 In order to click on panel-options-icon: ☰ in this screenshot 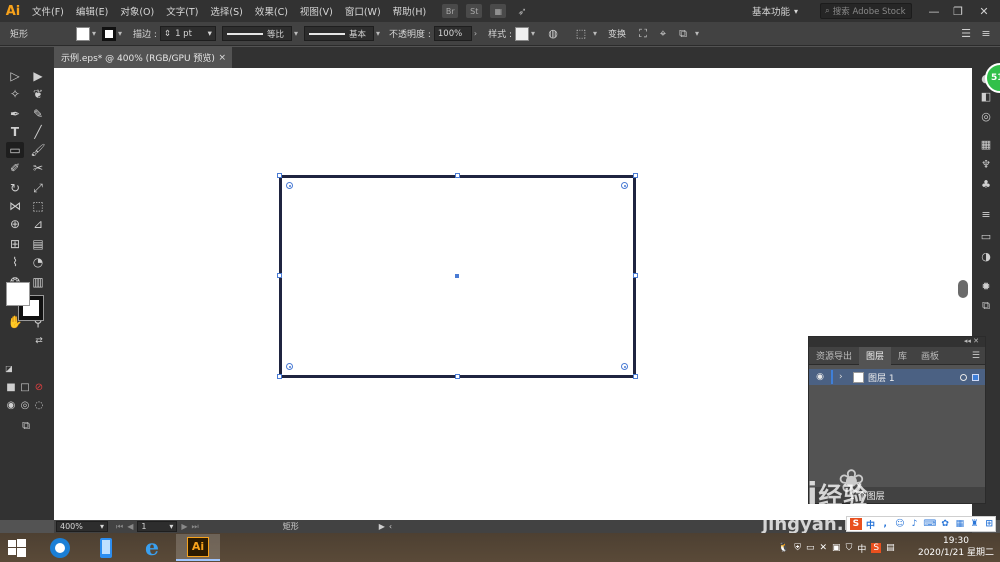, I will do `click(966, 34)`.